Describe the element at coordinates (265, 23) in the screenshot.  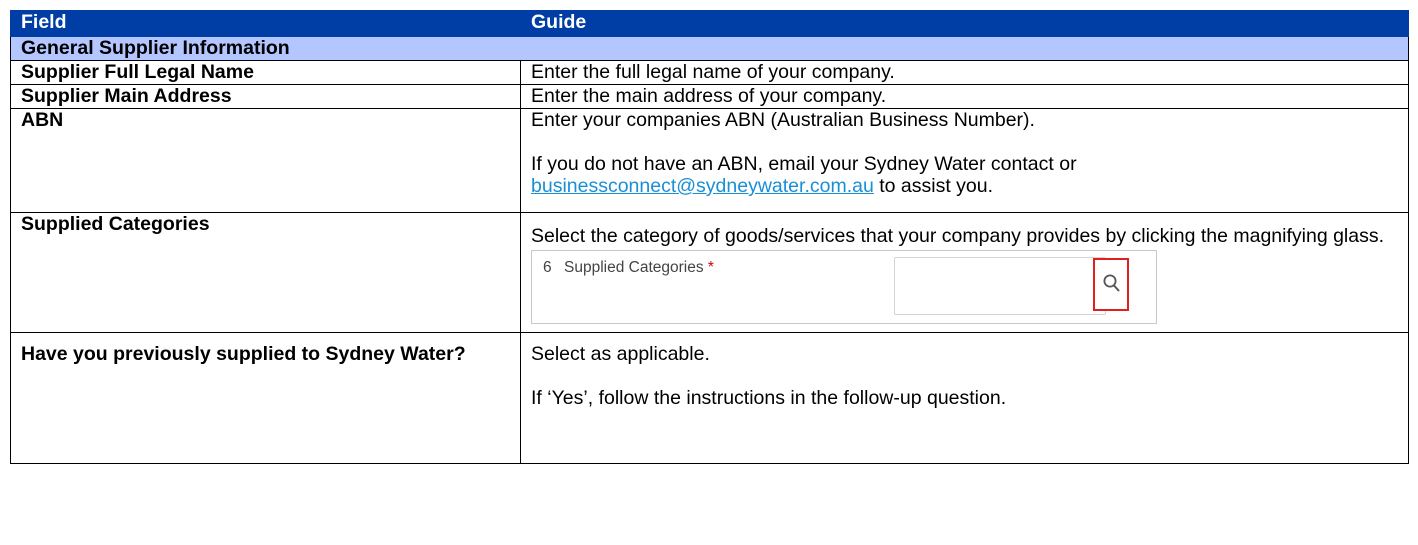
I see `header-field: Field` at that location.